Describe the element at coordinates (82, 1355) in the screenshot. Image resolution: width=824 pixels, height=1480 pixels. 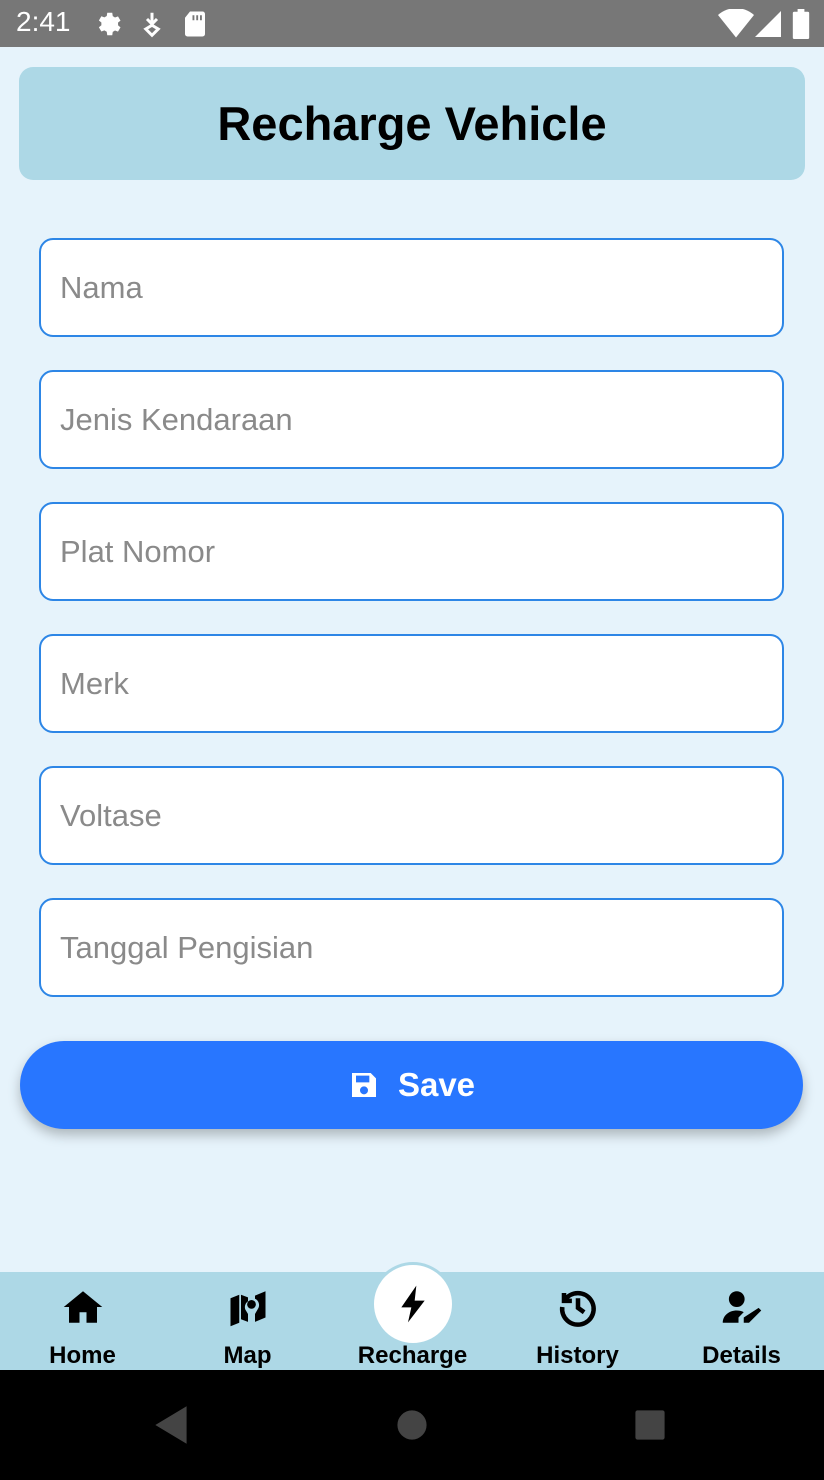
I see `nav-label-home: Home` at that location.